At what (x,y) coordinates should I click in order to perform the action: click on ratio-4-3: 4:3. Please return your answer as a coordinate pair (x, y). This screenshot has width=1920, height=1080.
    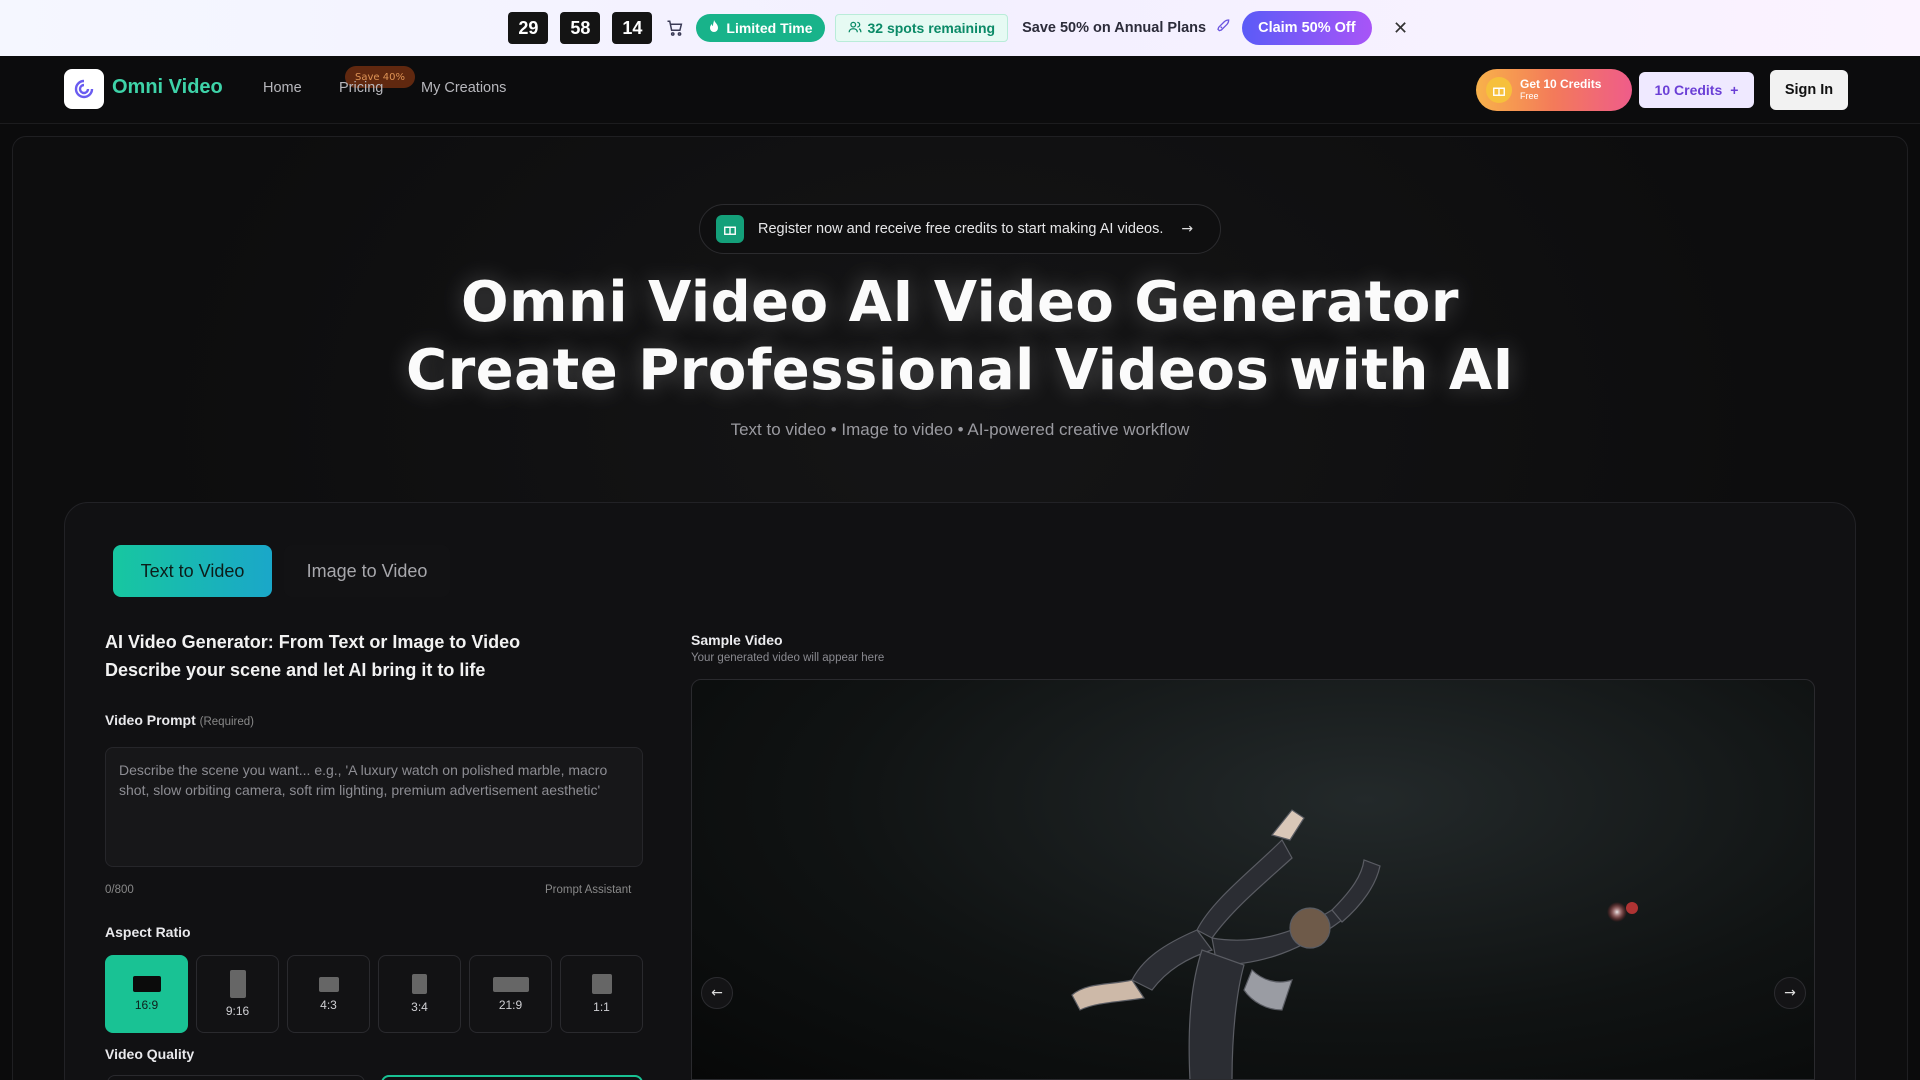
    Looking at the image, I should click on (328, 994).